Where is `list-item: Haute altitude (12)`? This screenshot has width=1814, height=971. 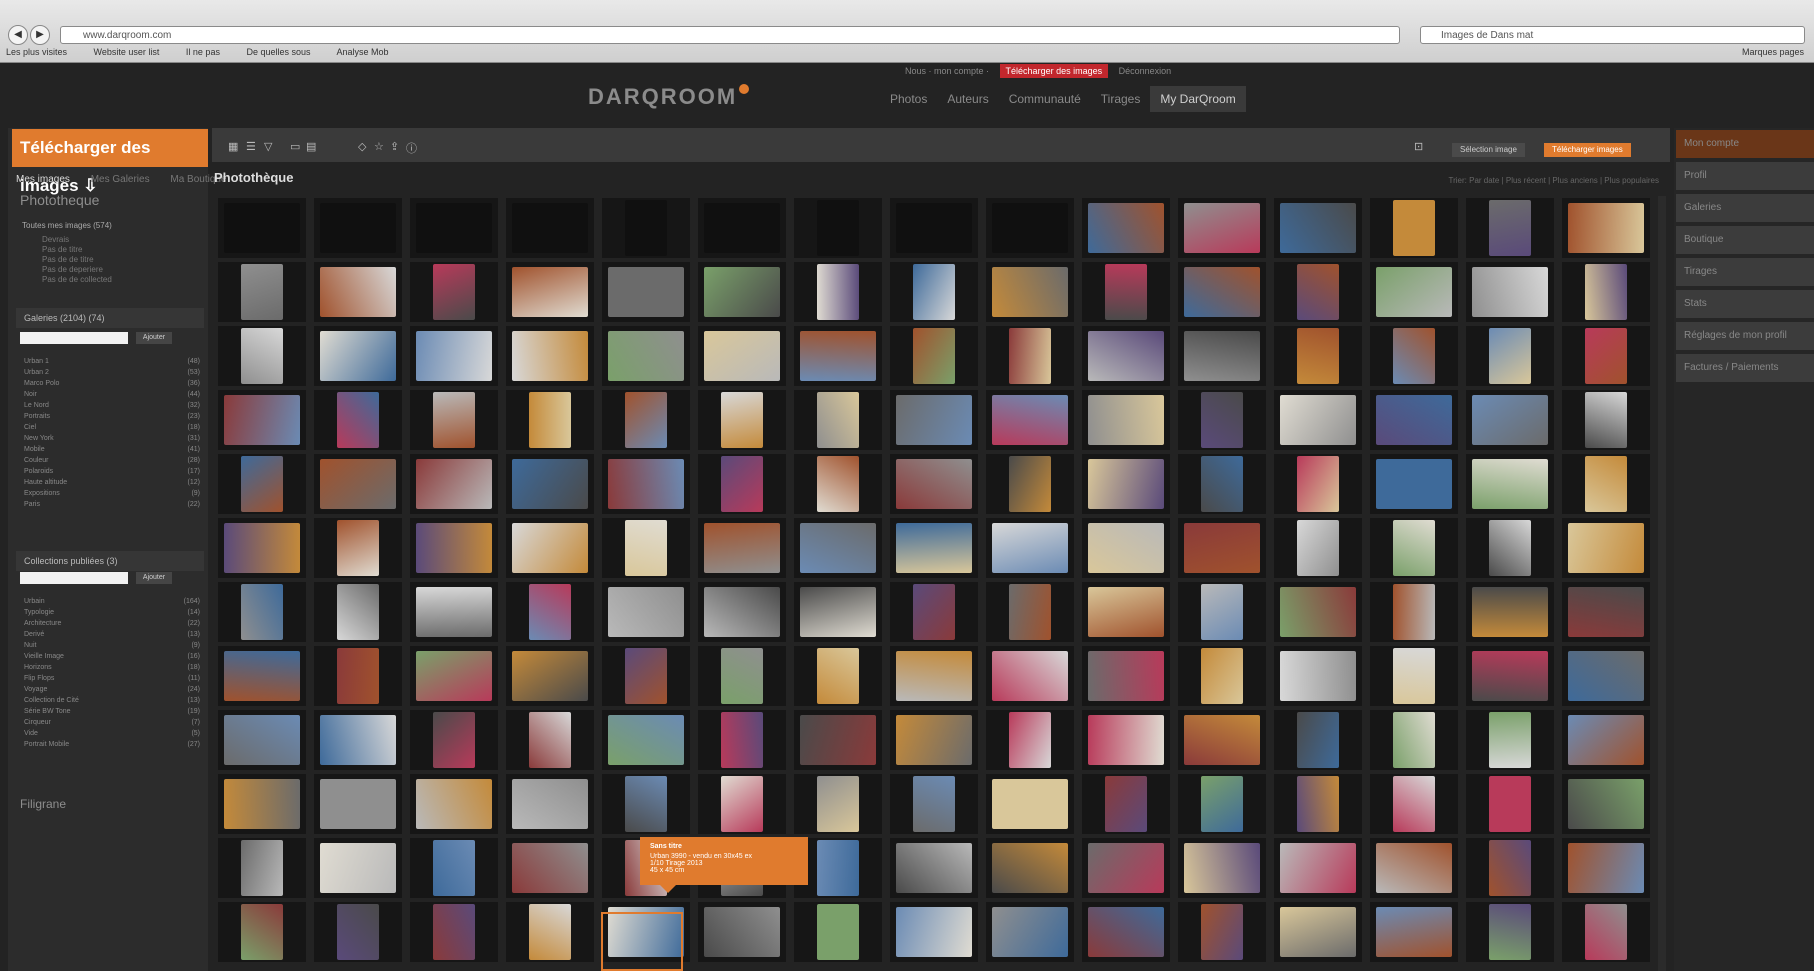 list-item: Haute altitude (12) is located at coordinates (112, 482).